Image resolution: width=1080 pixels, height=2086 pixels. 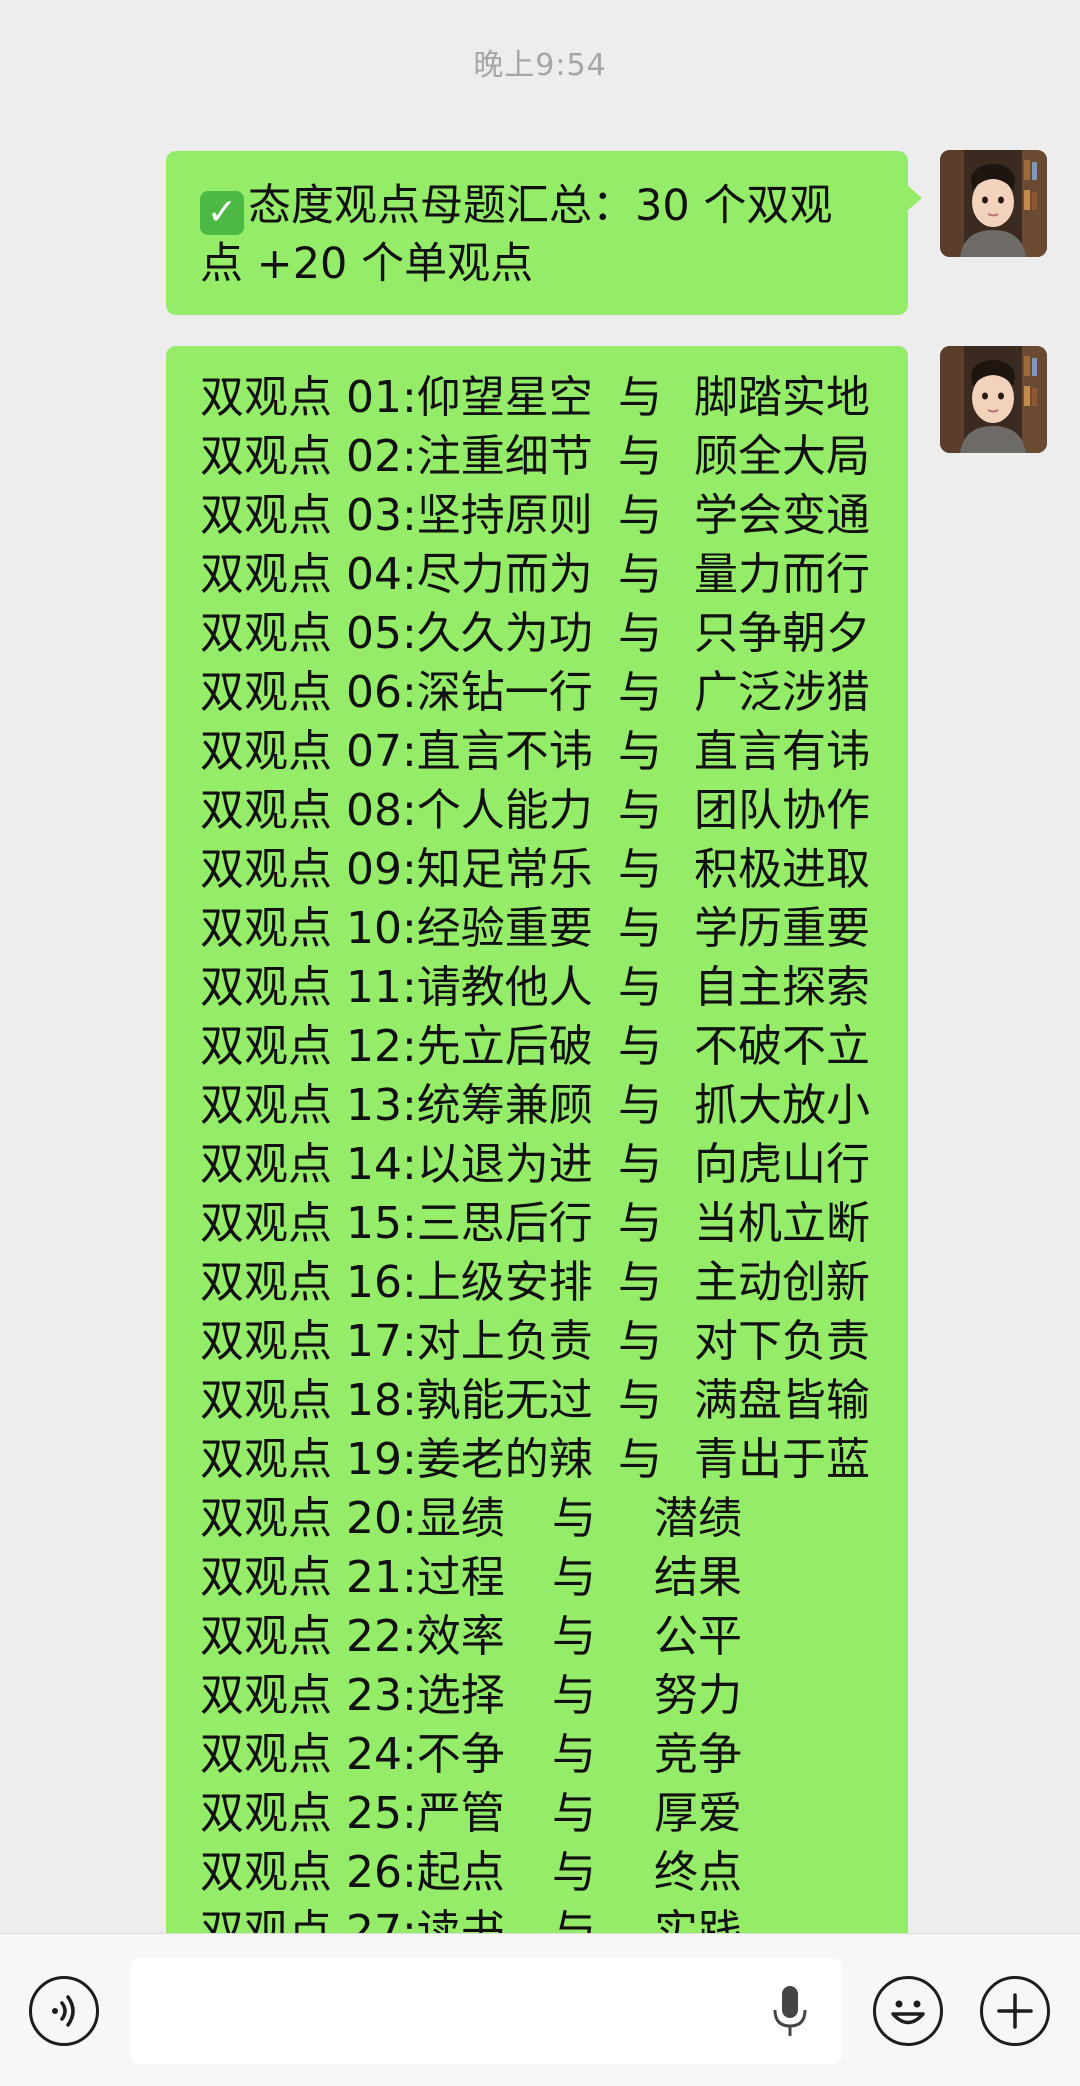 What do you see at coordinates (396, 633) in the screenshot?
I see `item-label: 双观点 05:久久为功` at bounding box center [396, 633].